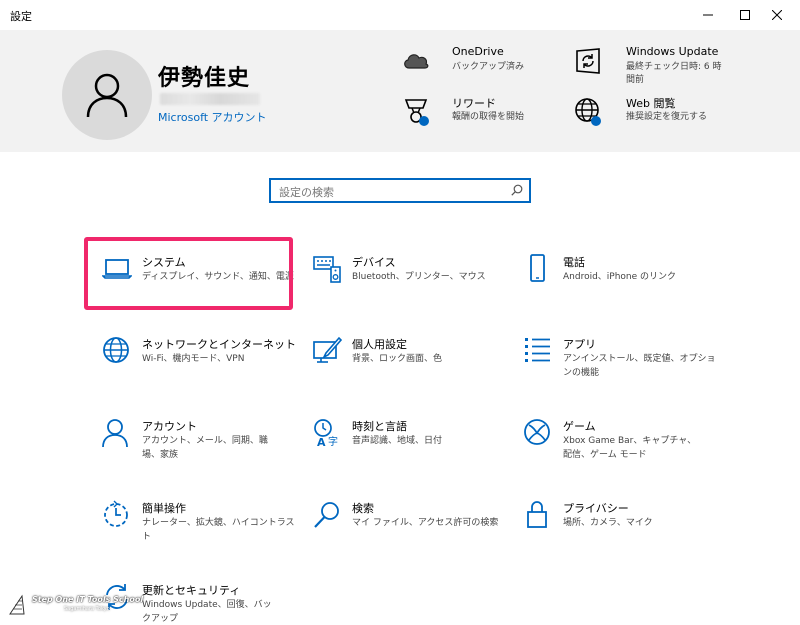  I want to click on tile-phone-title: 電話, so click(574, 262).